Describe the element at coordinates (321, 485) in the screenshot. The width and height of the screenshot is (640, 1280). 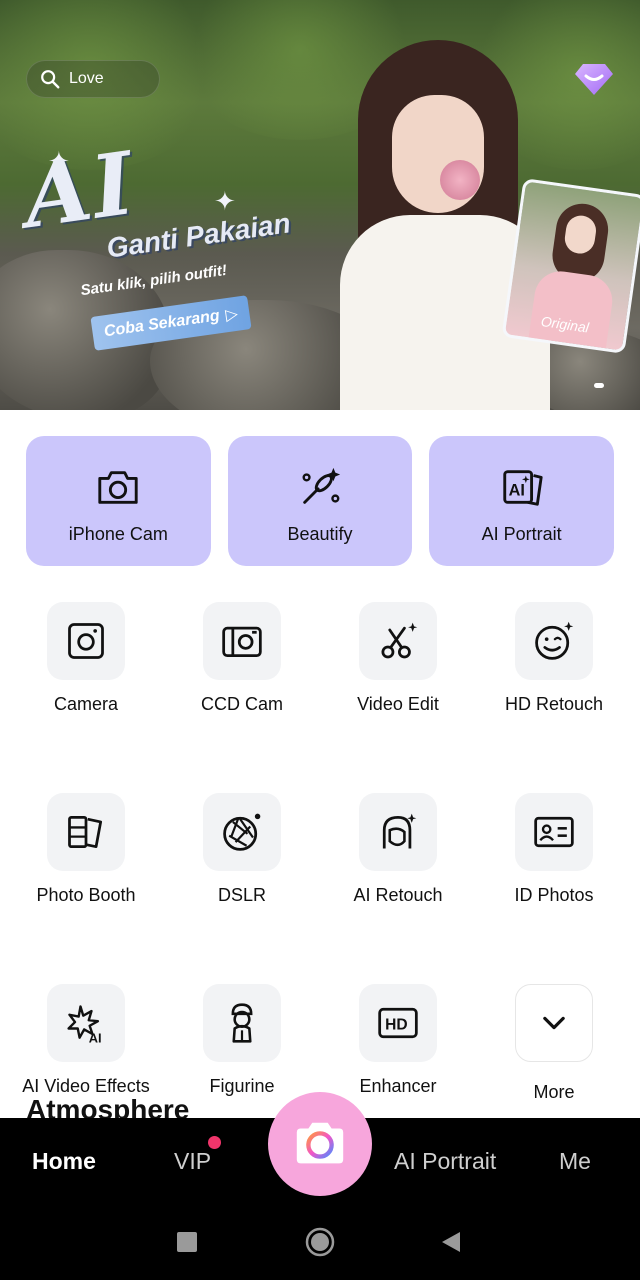
I see `makeup-brush-icon` at that location.